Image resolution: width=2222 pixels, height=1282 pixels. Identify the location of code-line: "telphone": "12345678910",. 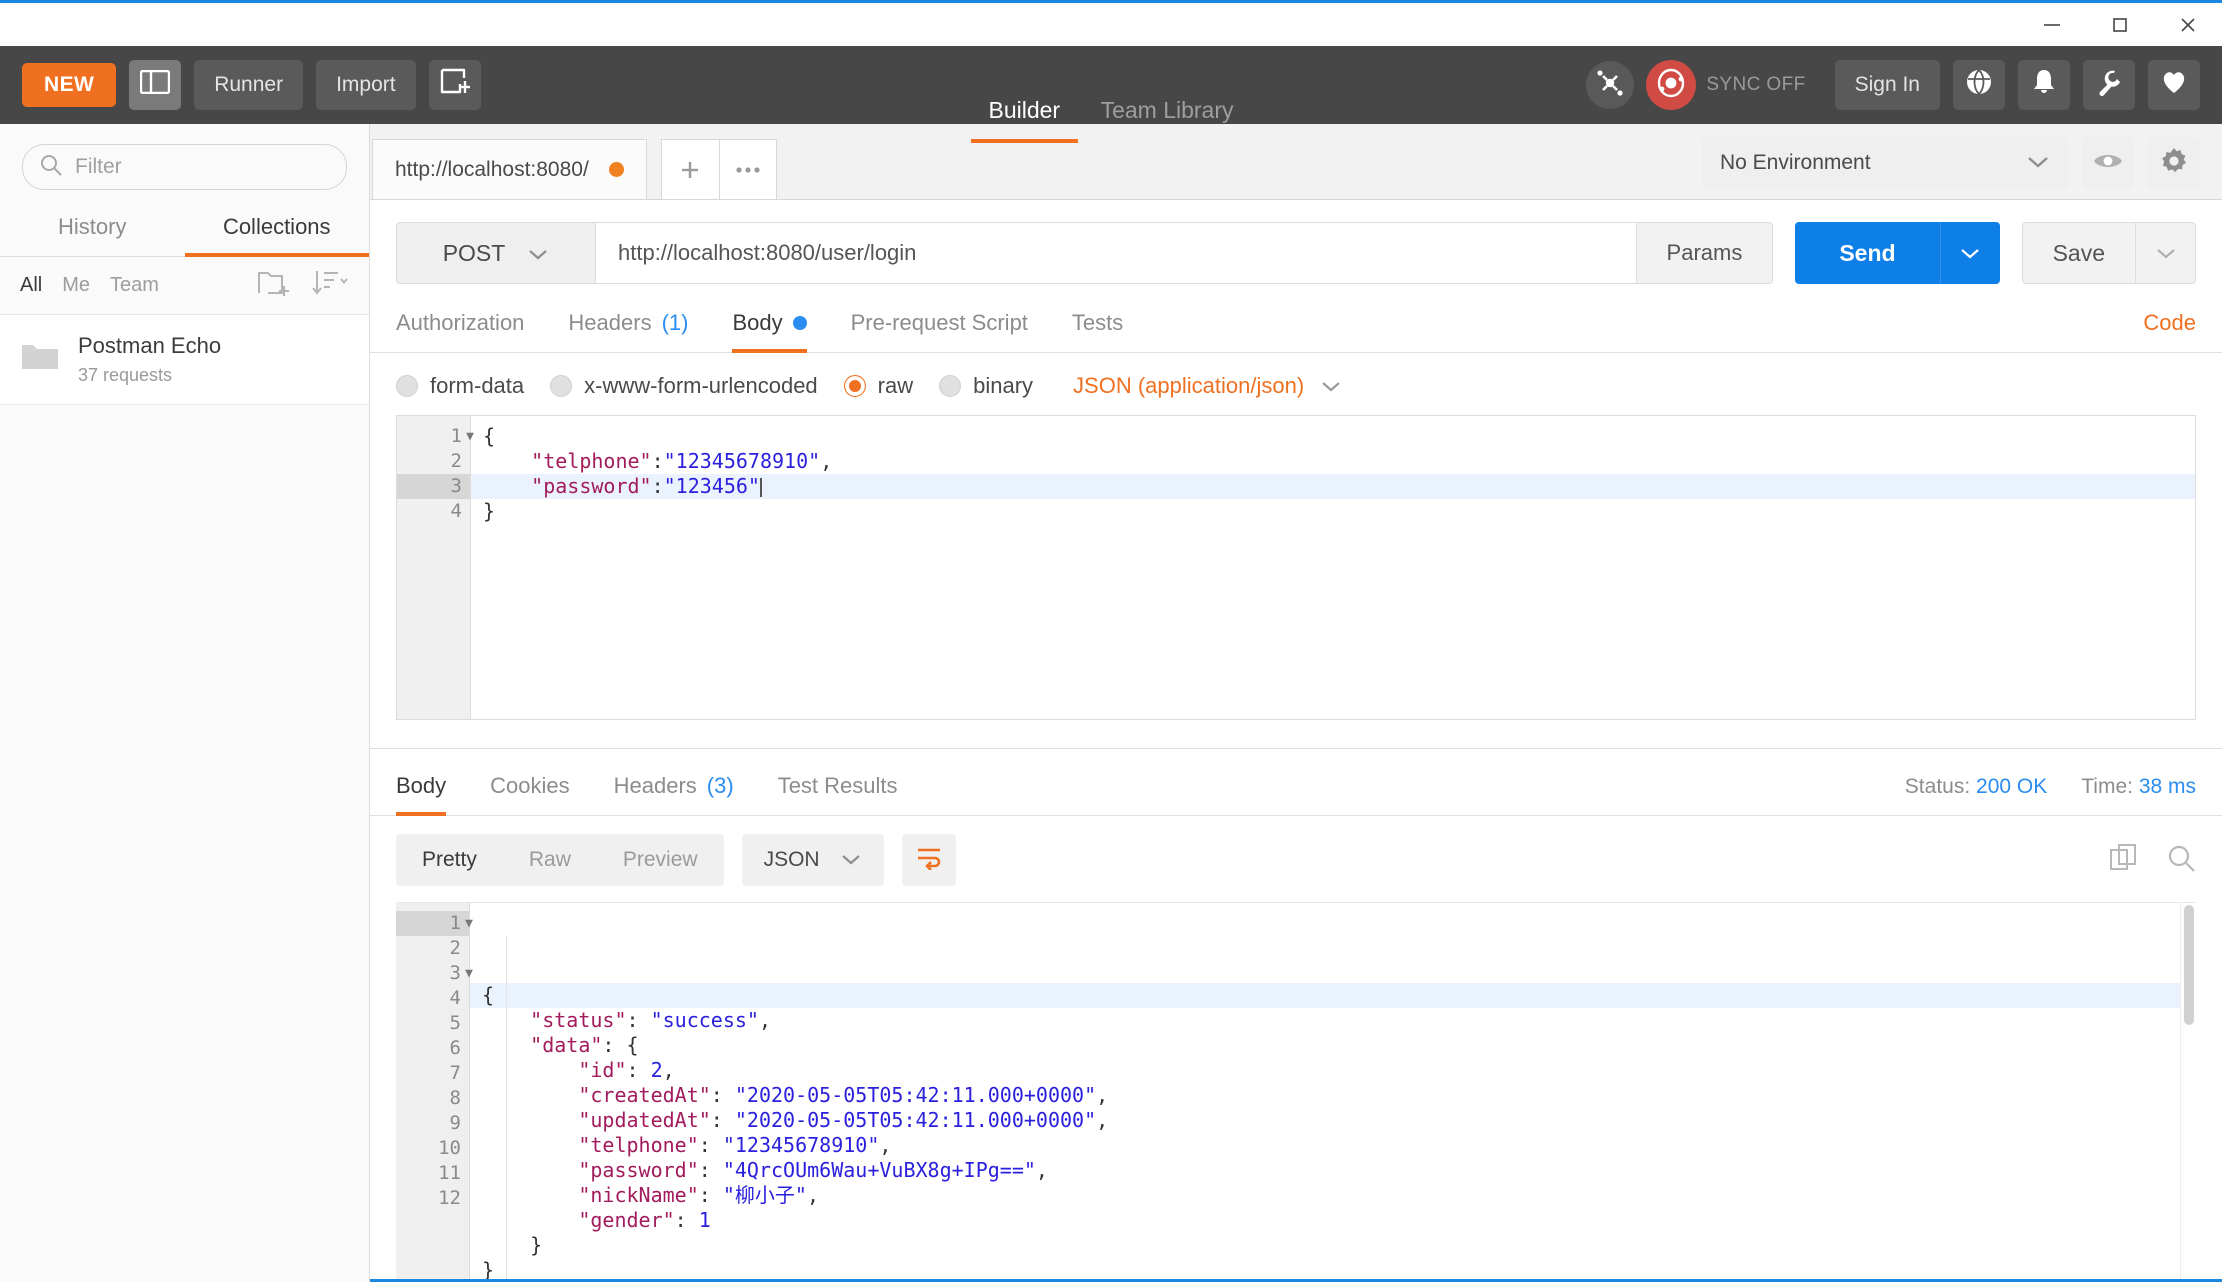
(1331, 1145).